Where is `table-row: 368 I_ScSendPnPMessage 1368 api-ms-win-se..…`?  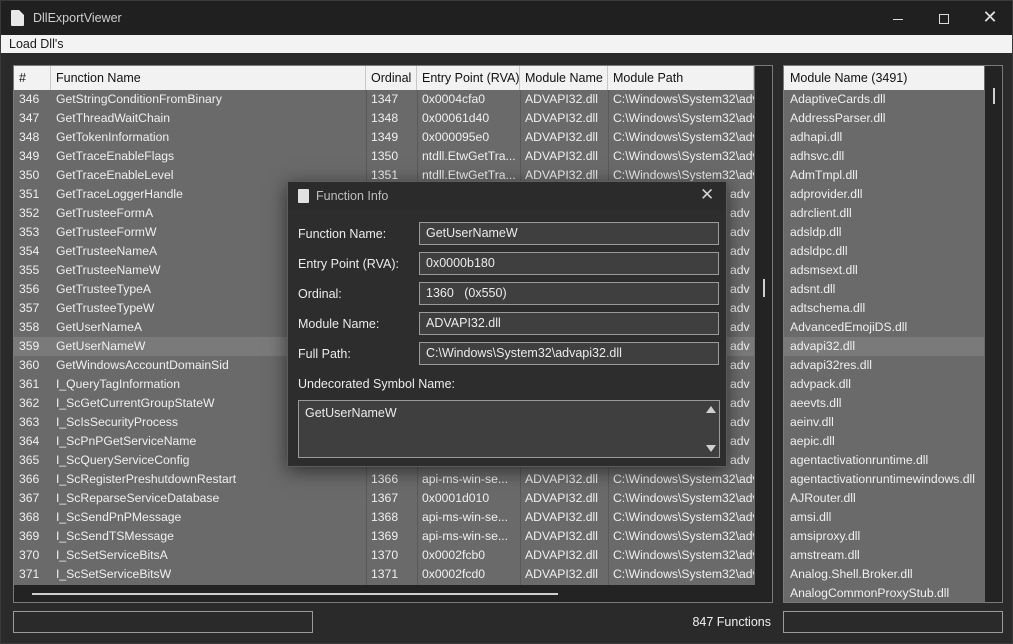
table-row: 368 I_ScSendPnPMessage 1368 api-ms-win-se..… is located at coordinates (384, 517).